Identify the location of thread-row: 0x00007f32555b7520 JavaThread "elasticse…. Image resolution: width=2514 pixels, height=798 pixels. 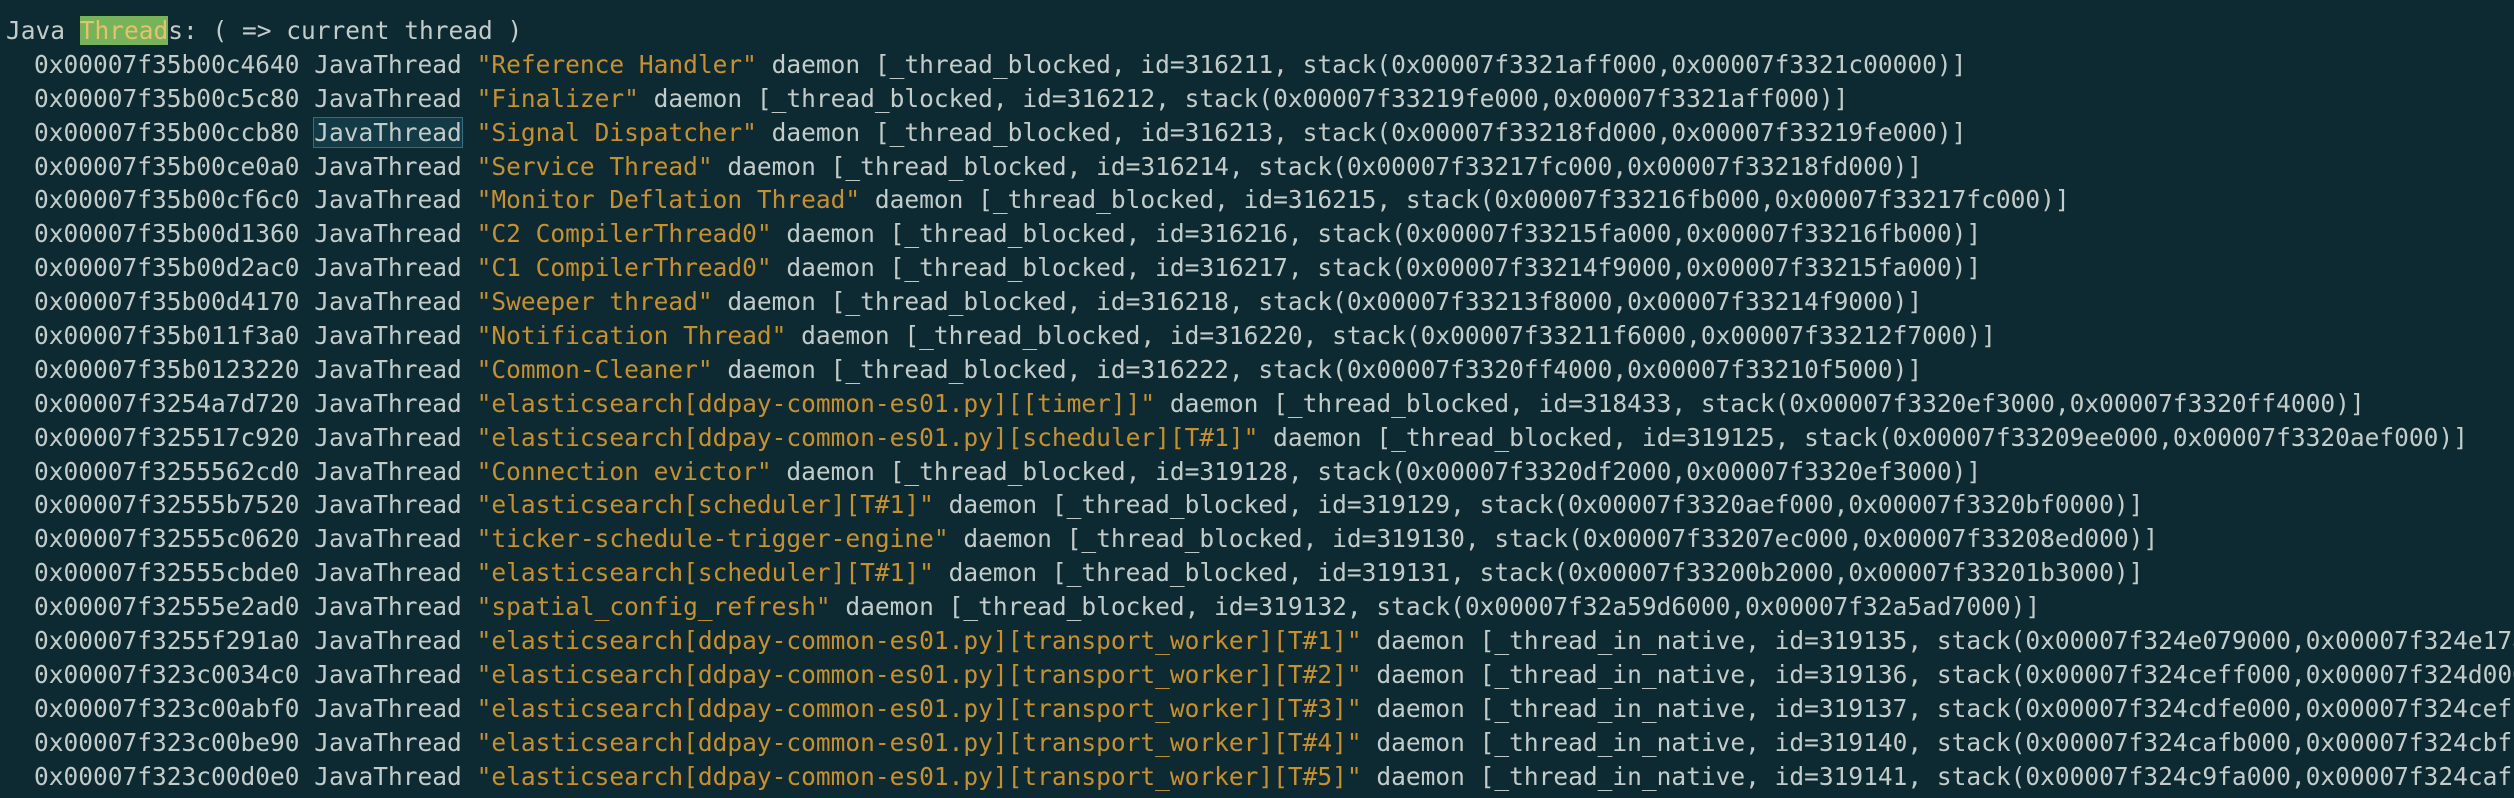
(1257, 505).